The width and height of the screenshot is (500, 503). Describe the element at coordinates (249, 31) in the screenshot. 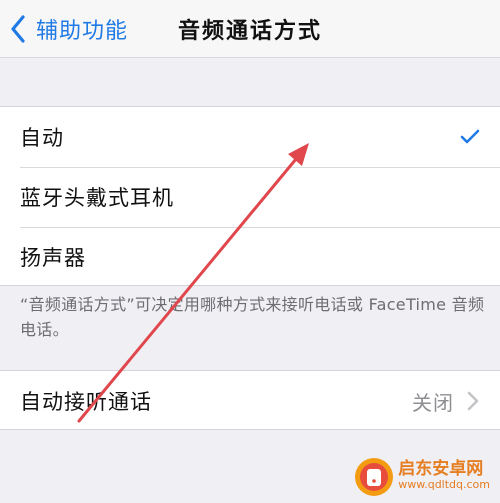

I see `page-title: 音频通话方式` at that location.